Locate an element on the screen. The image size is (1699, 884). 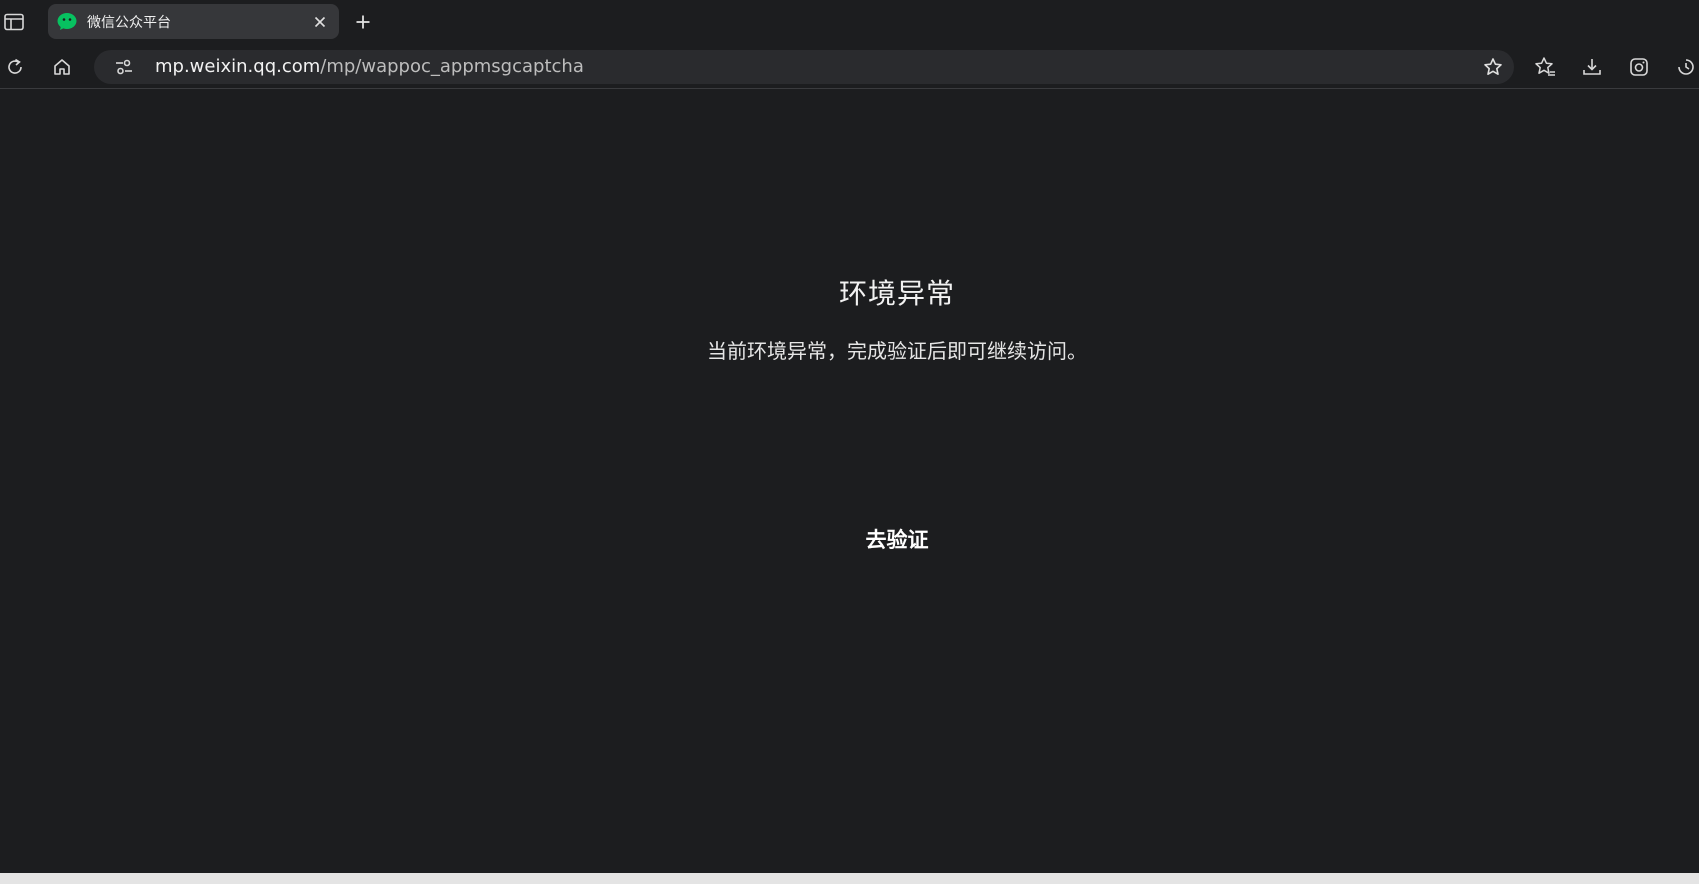
reload-icon is located at coordinates (15, 67).